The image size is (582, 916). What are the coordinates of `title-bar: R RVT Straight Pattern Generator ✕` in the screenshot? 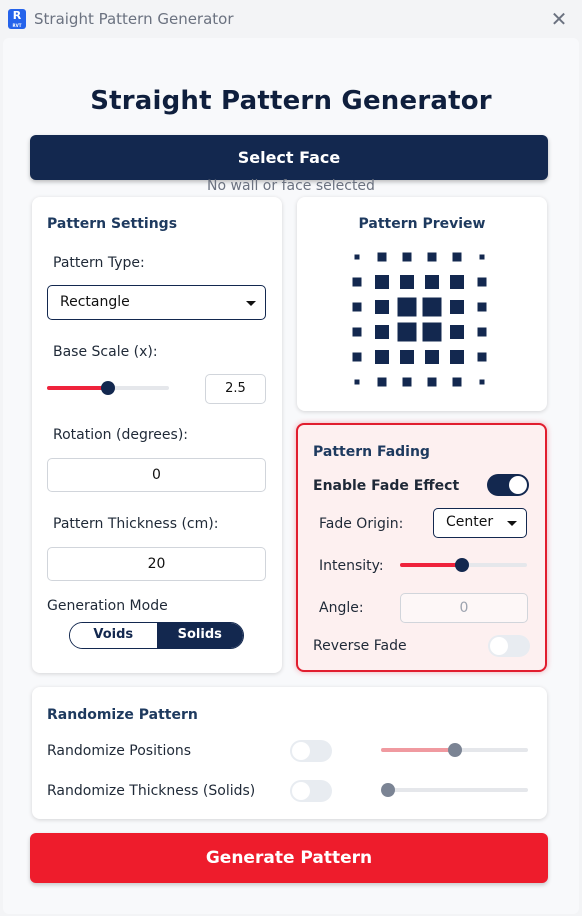 It's located at (291, 19).